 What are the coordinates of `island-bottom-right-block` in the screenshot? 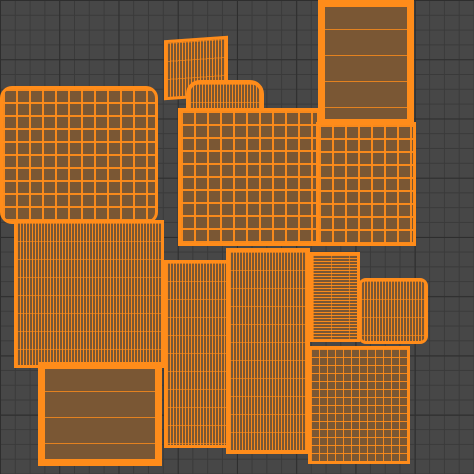 It's located at (359, 405).